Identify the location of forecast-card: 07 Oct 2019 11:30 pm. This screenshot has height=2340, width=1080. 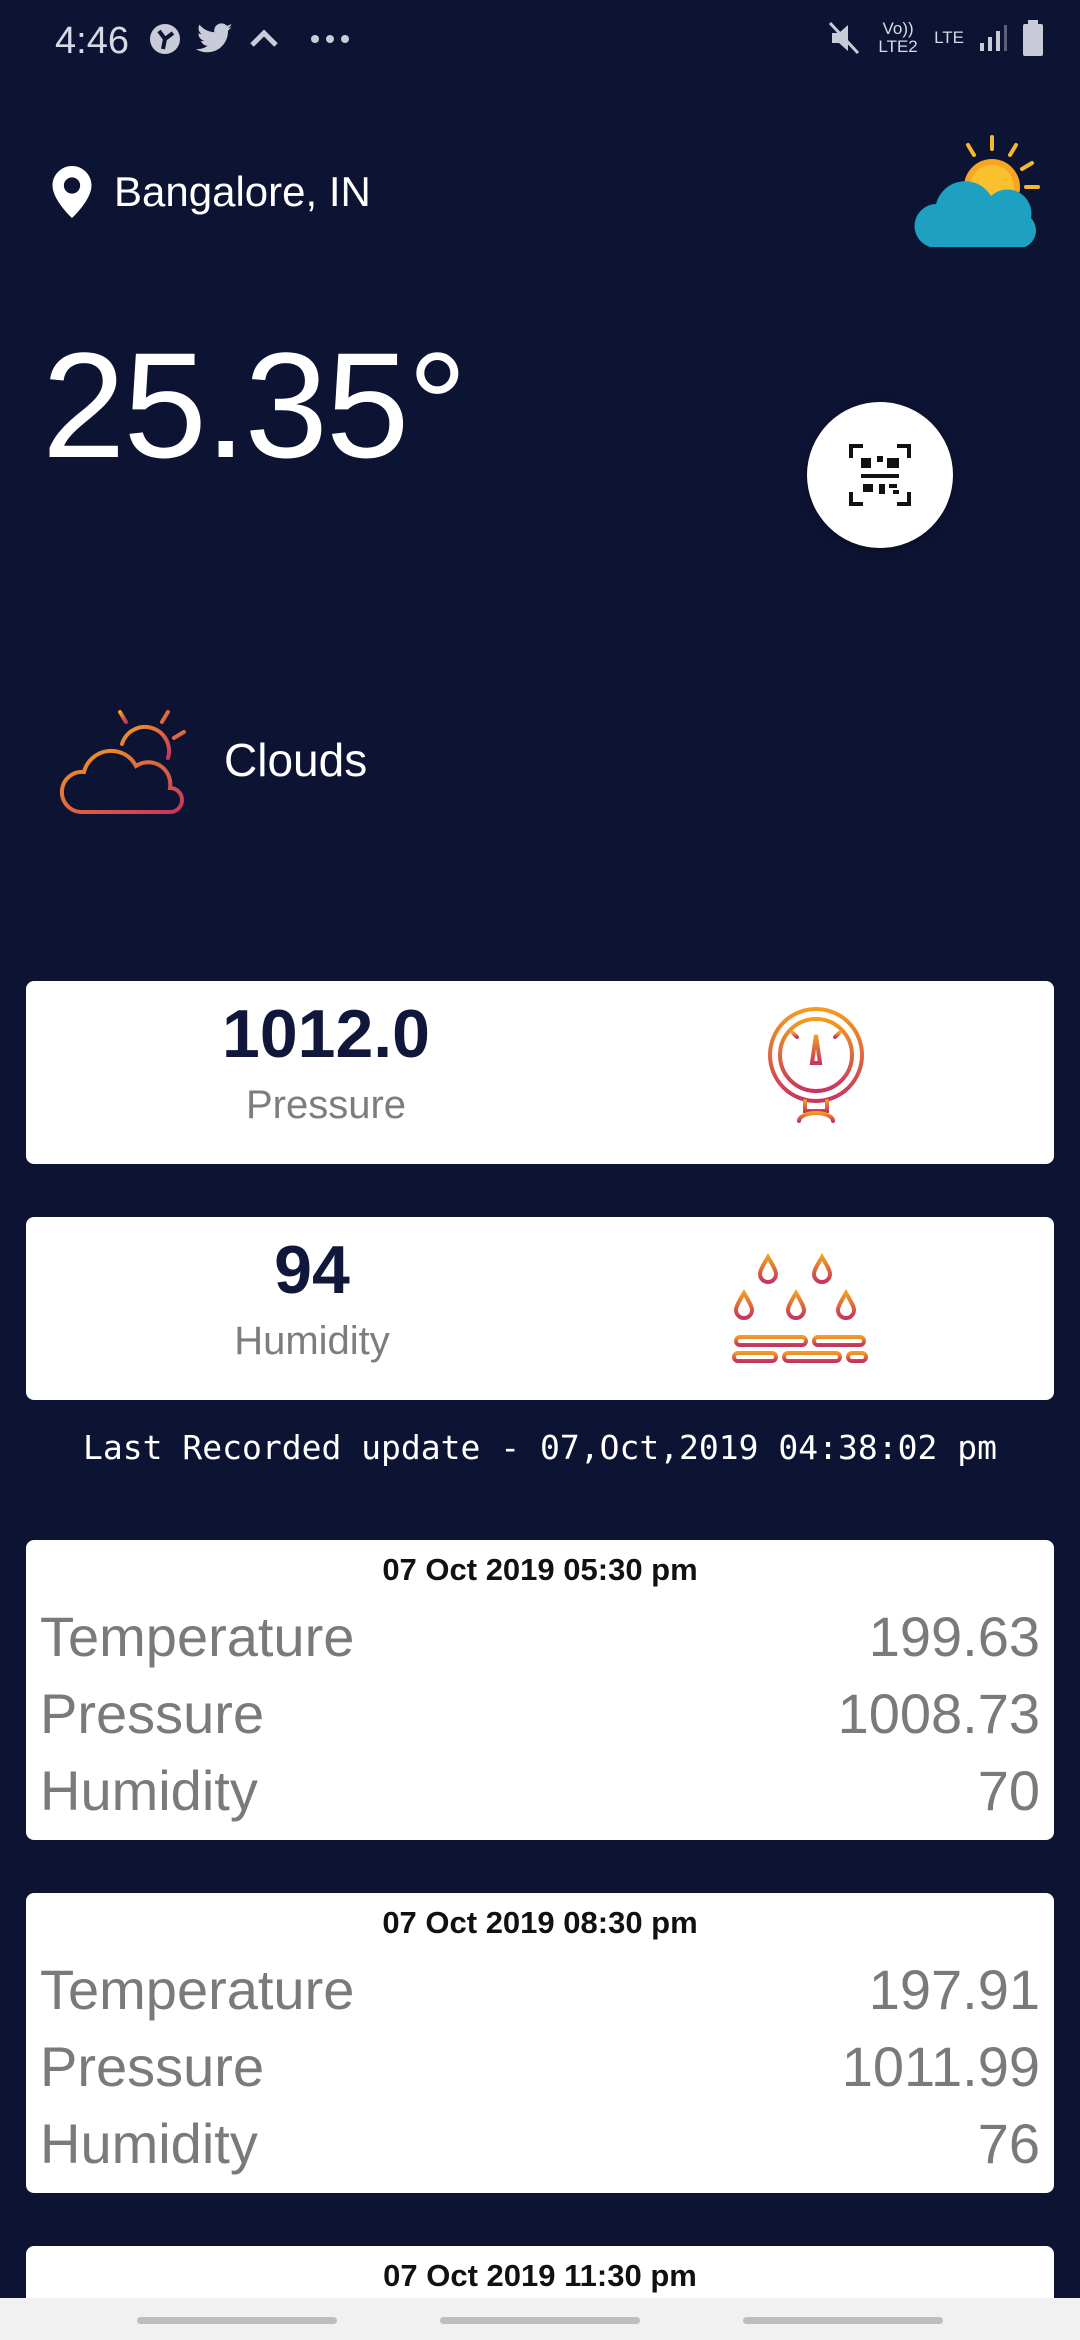
(540, 2276).